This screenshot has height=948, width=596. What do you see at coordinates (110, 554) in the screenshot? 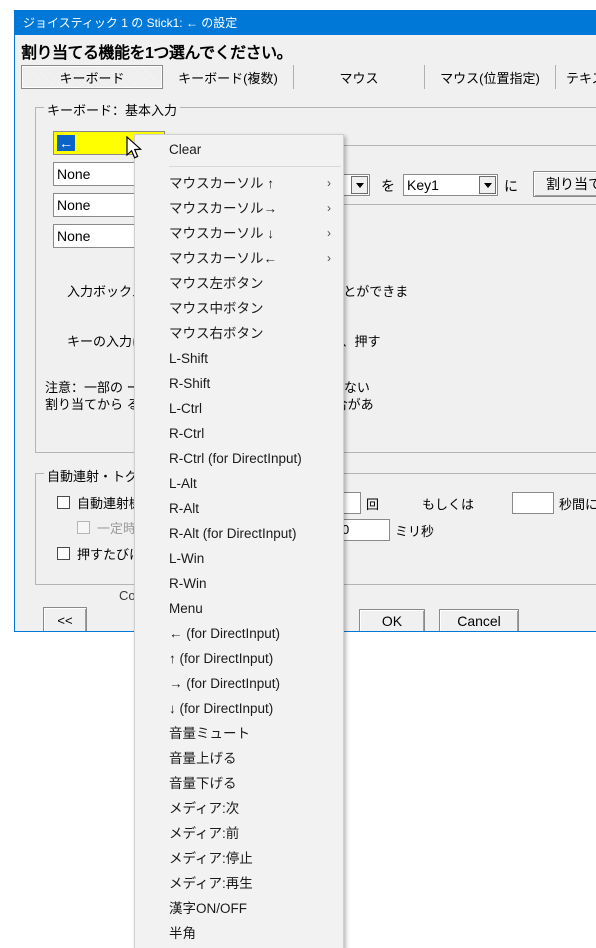
I see `checkbox-toggle-label: 押すたびに` at bounding box center [110, 554].